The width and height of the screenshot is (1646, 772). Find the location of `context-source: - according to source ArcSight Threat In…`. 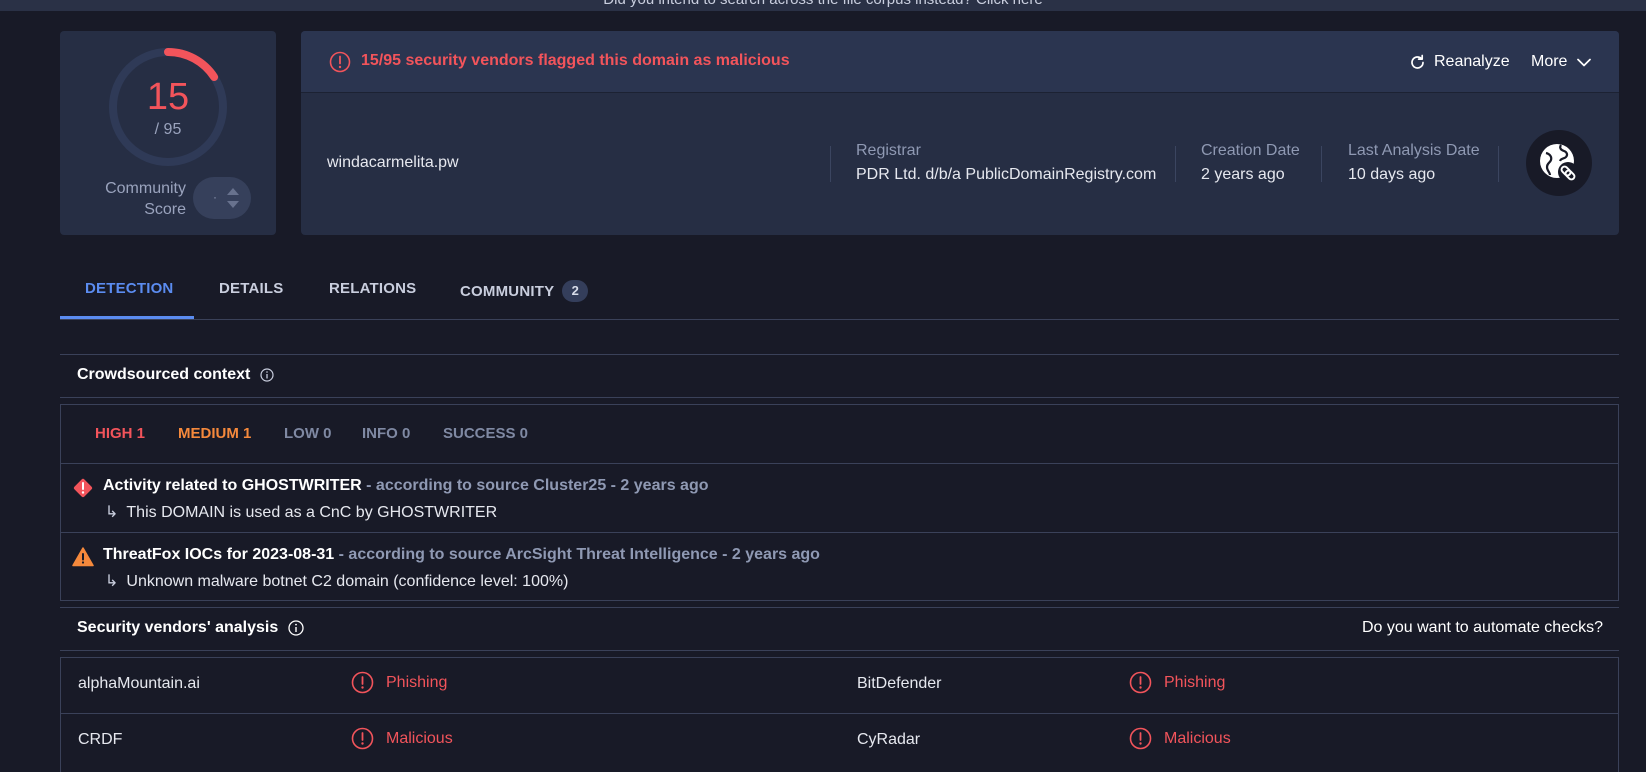

context-source: - according to source ArcSight Threat In… is located at coordinates (577, 554).